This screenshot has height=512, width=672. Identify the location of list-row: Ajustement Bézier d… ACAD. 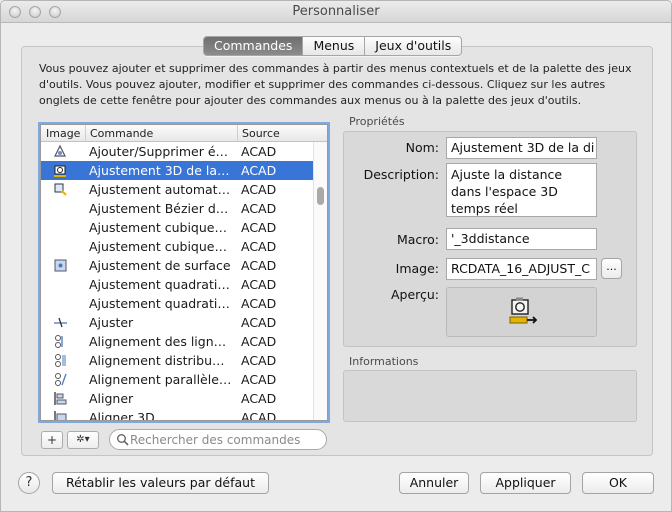
(177, 208).